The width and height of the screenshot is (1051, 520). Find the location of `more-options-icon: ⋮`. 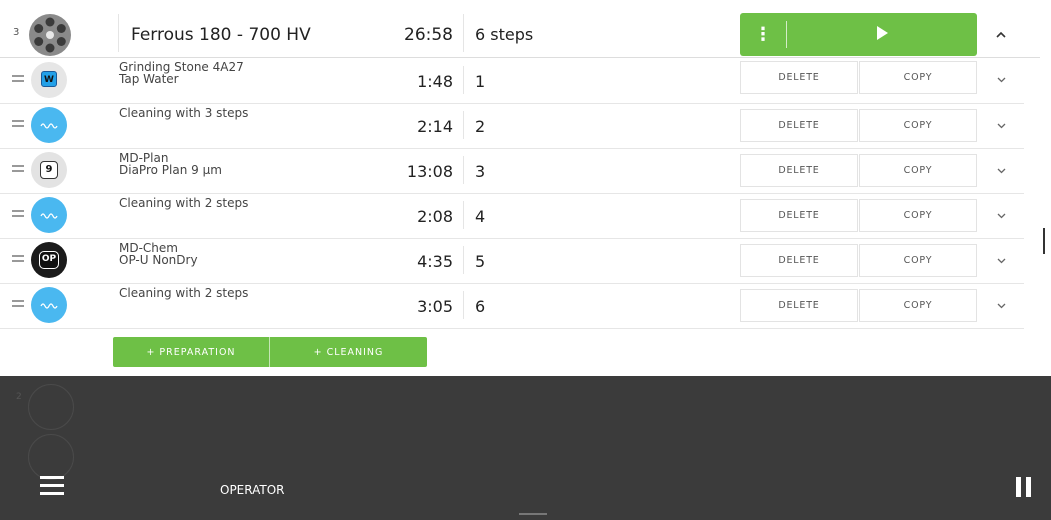

more-options-icon: ⋮ is located at coordinates (763, 34).